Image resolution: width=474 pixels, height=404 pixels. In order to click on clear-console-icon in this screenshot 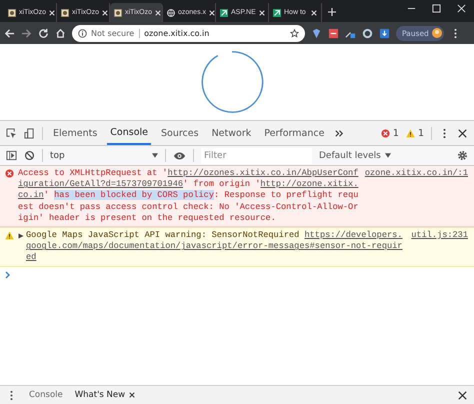, I will do `click(29, 155)`.